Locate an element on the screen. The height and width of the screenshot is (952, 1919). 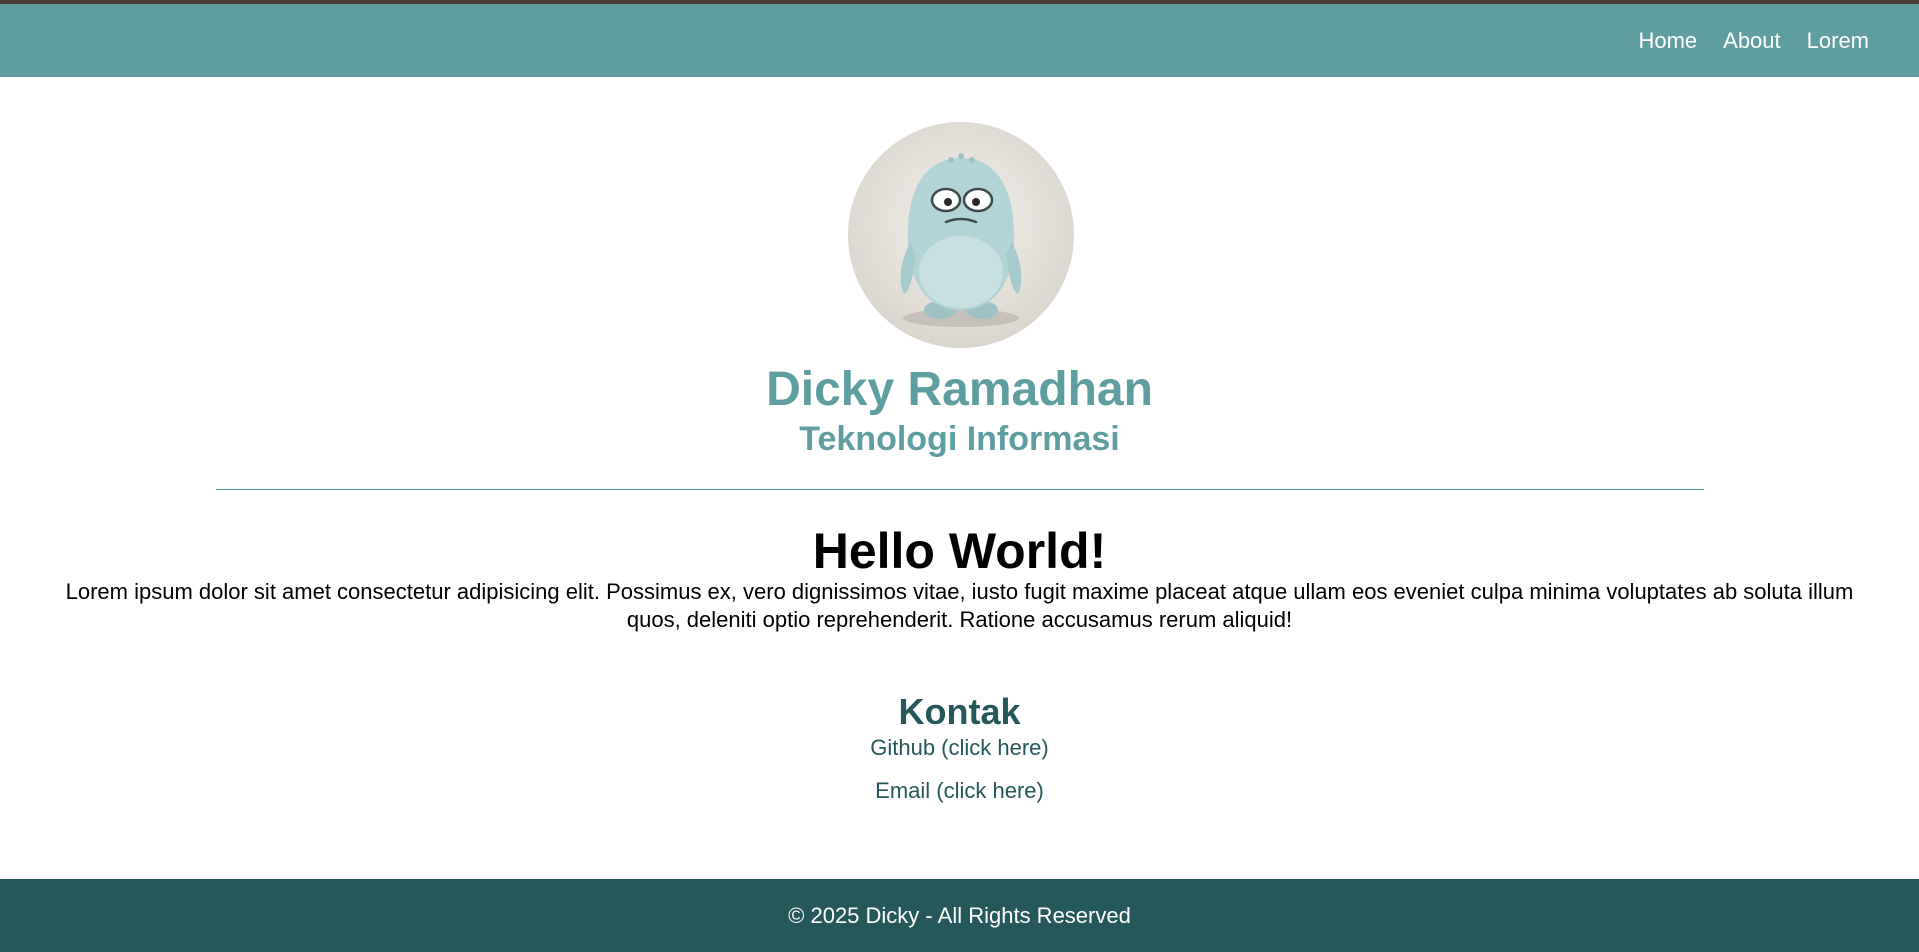
email-link: Email (click here) is located at coordinates (959, 791).